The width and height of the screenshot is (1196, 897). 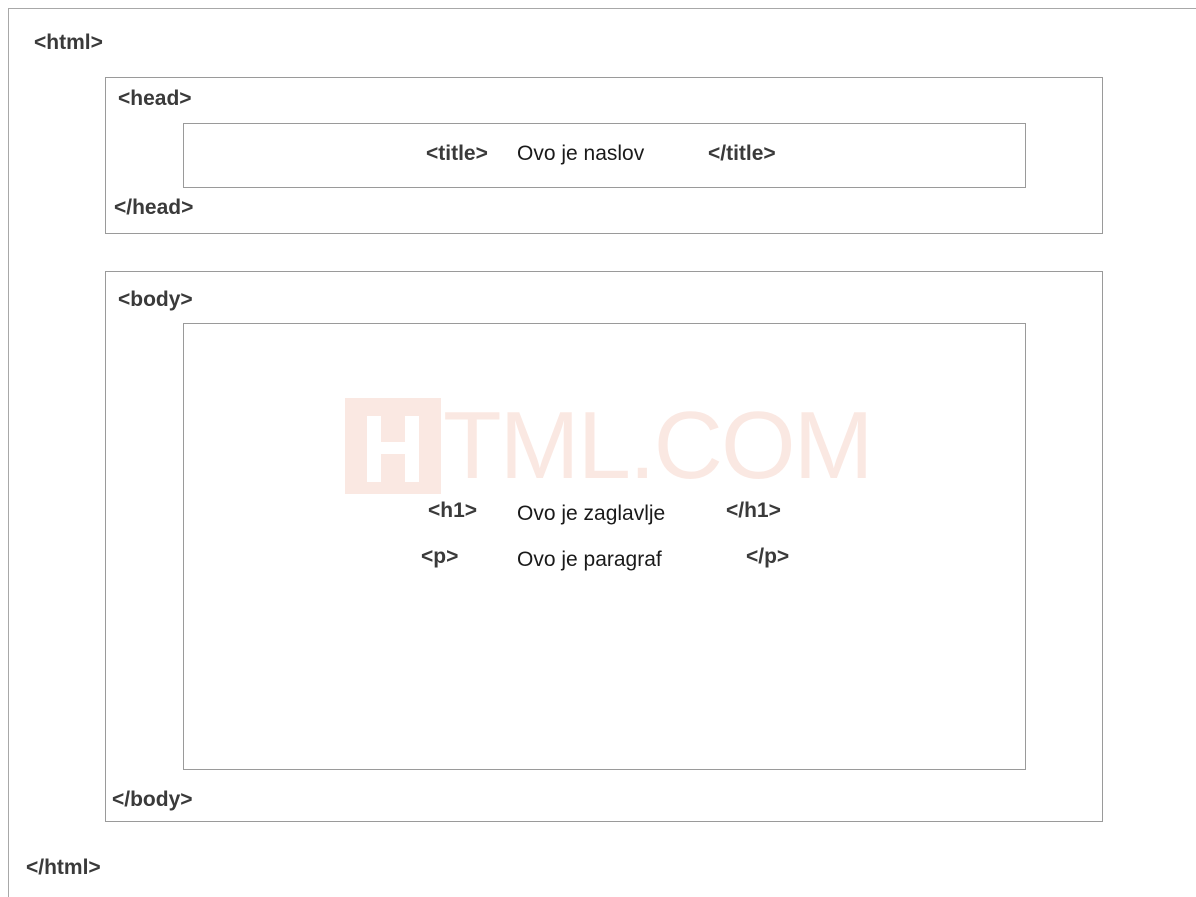 I want to click on h1-open-tag: <h1>, so click(x=453, y=510).